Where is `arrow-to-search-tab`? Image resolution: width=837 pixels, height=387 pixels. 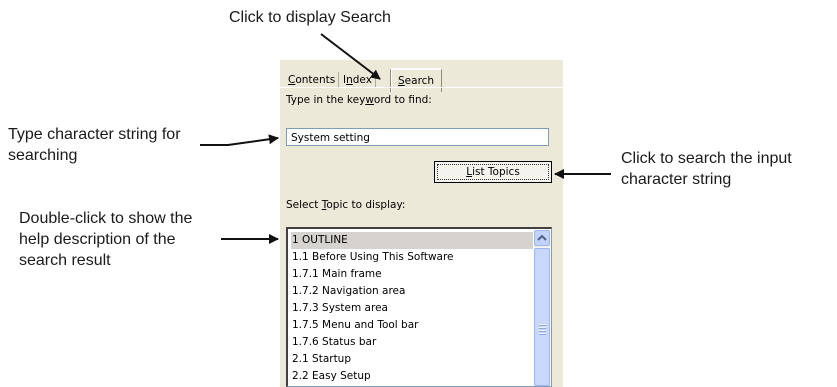
arrow-to-search-tab is located at coordinates (350, 56).